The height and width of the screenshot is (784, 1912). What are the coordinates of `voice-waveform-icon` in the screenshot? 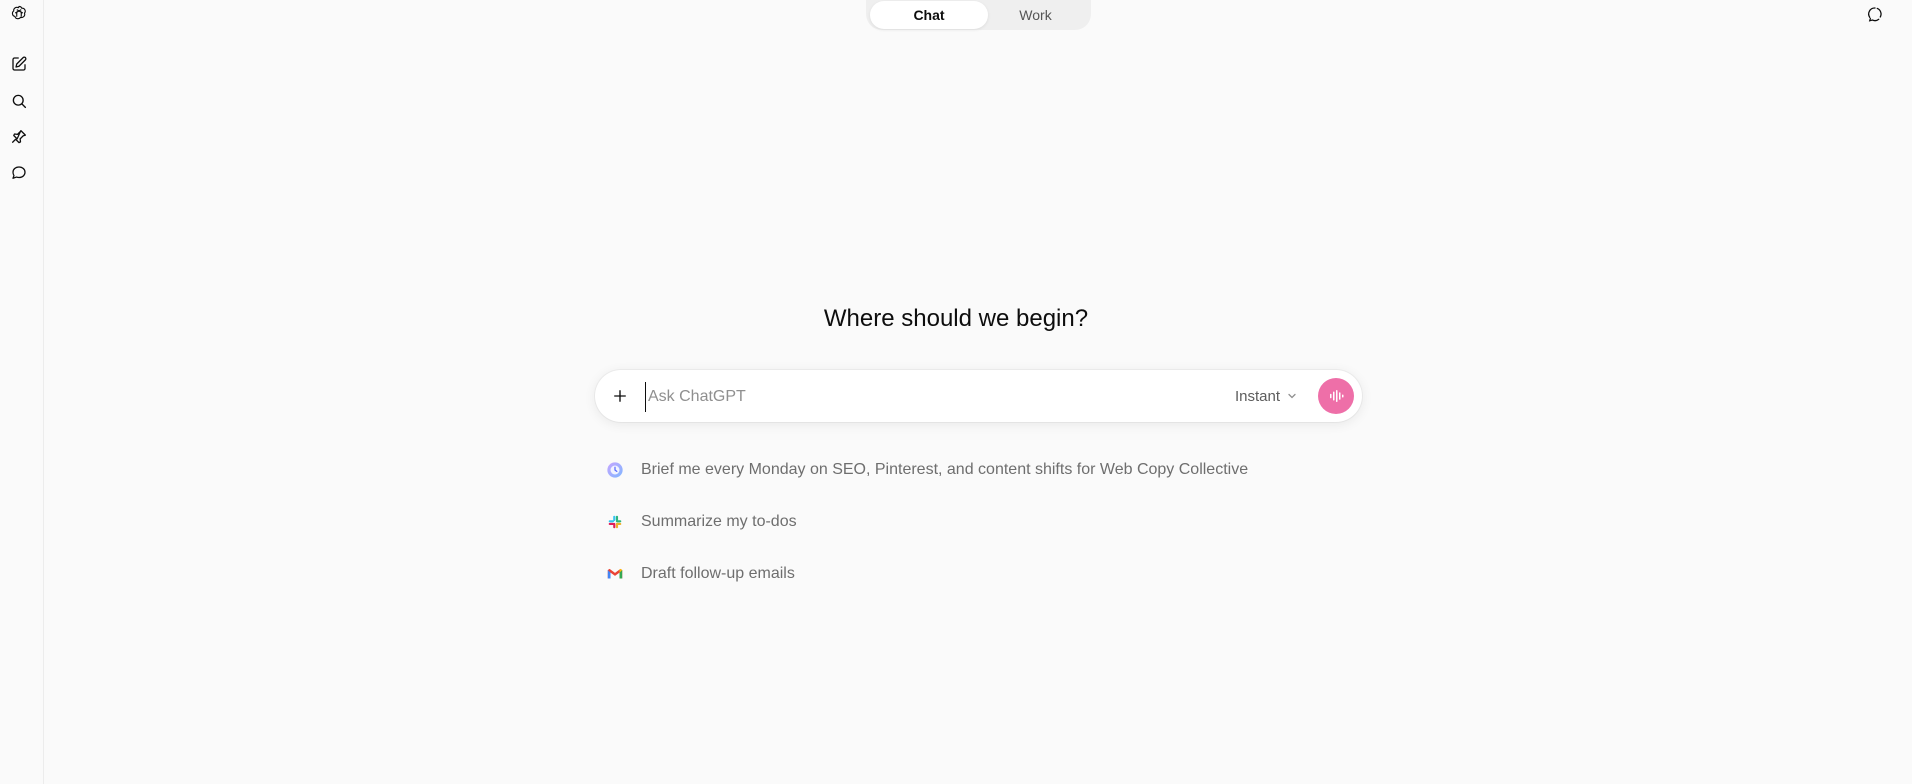 It's located at (1337, 396).